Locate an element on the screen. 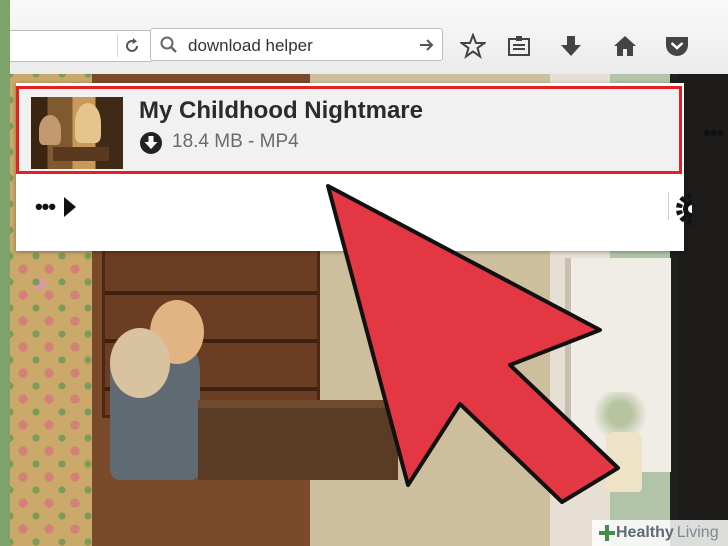 The width and height of the screenshot is (728, 546). panel-separator is located at coordinates (668, 206).